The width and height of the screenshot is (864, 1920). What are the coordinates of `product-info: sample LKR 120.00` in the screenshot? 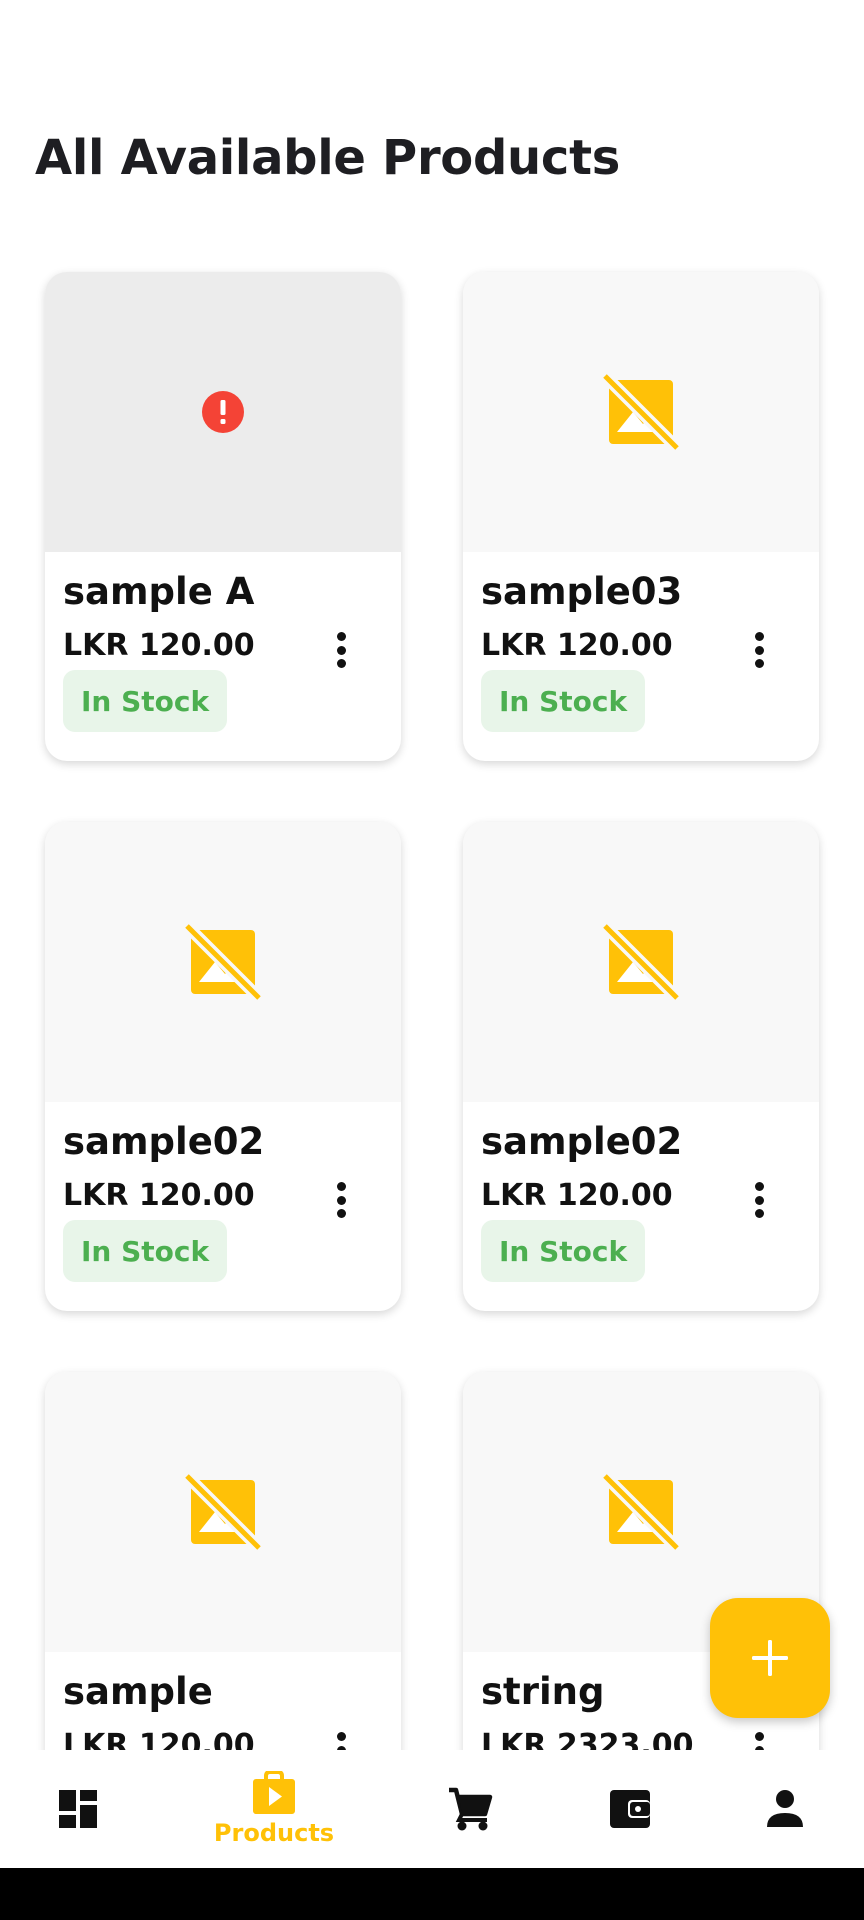 It's located at (223, 1701).